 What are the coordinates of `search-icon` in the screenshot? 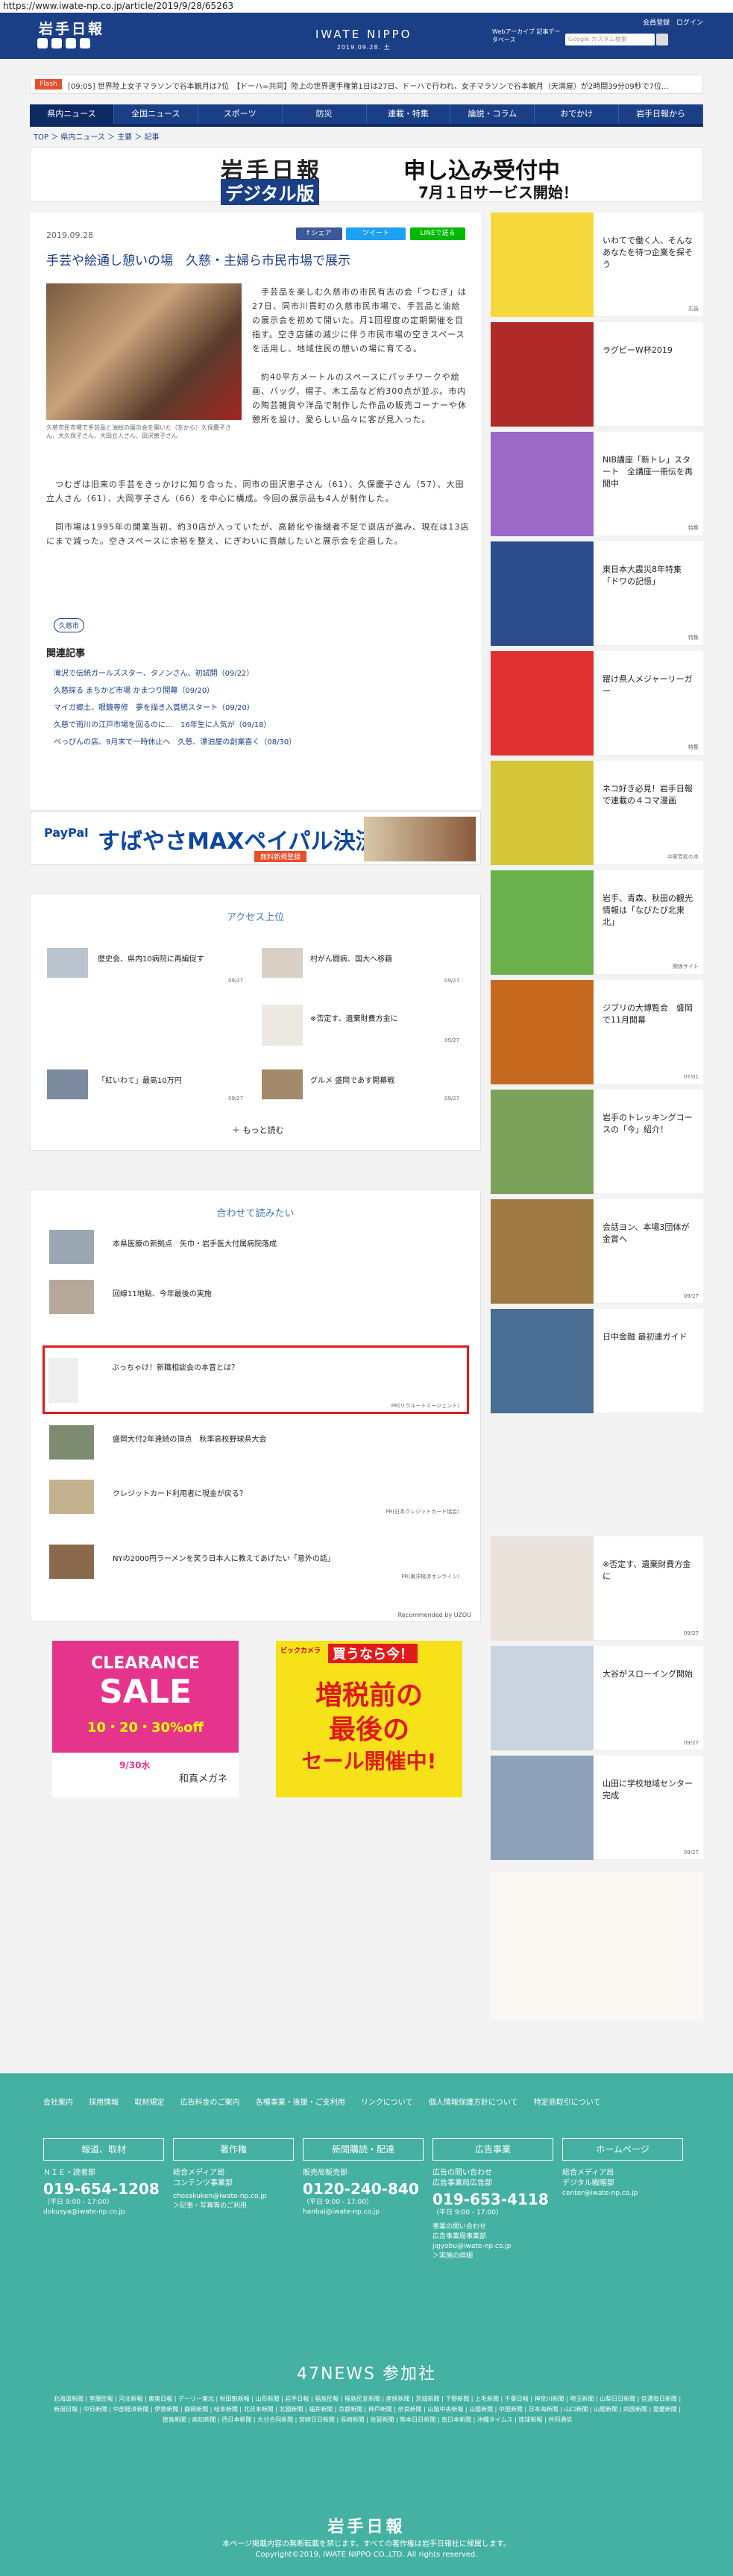 It's located at (662, 39).